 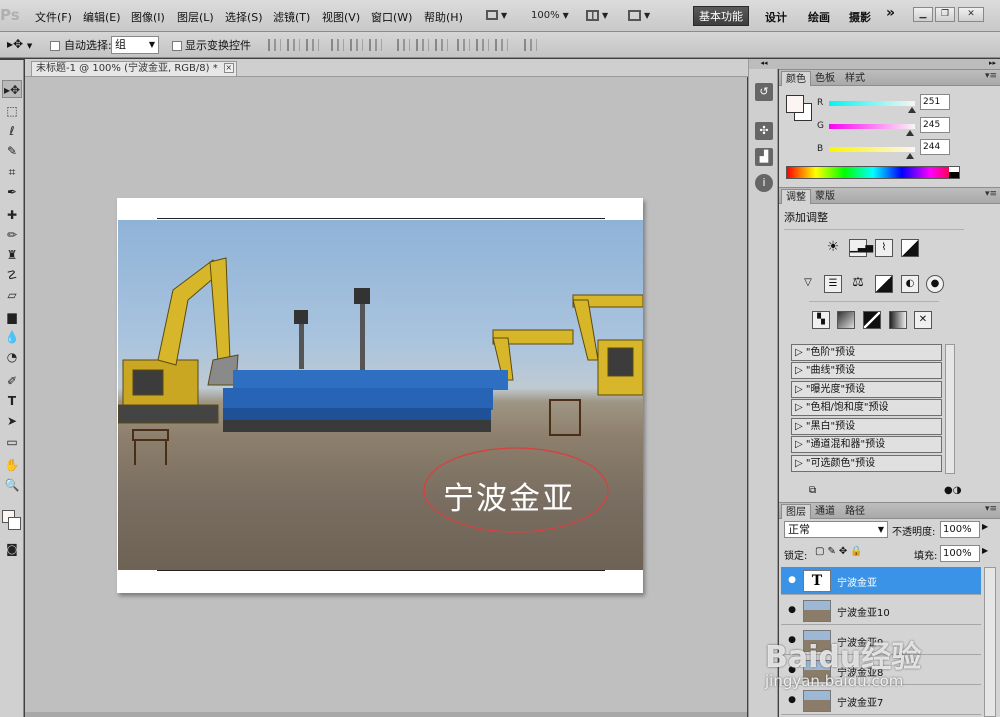 I want to click on dodge-tool-icon: ◔, so click(x=12, y=357).